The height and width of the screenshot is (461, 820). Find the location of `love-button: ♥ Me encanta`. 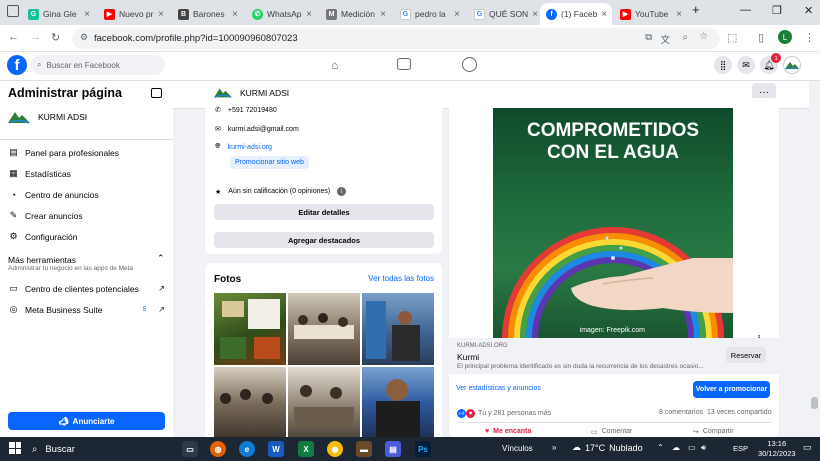

love-button: ♥ Me encanta is located at coordinates (508, 431).